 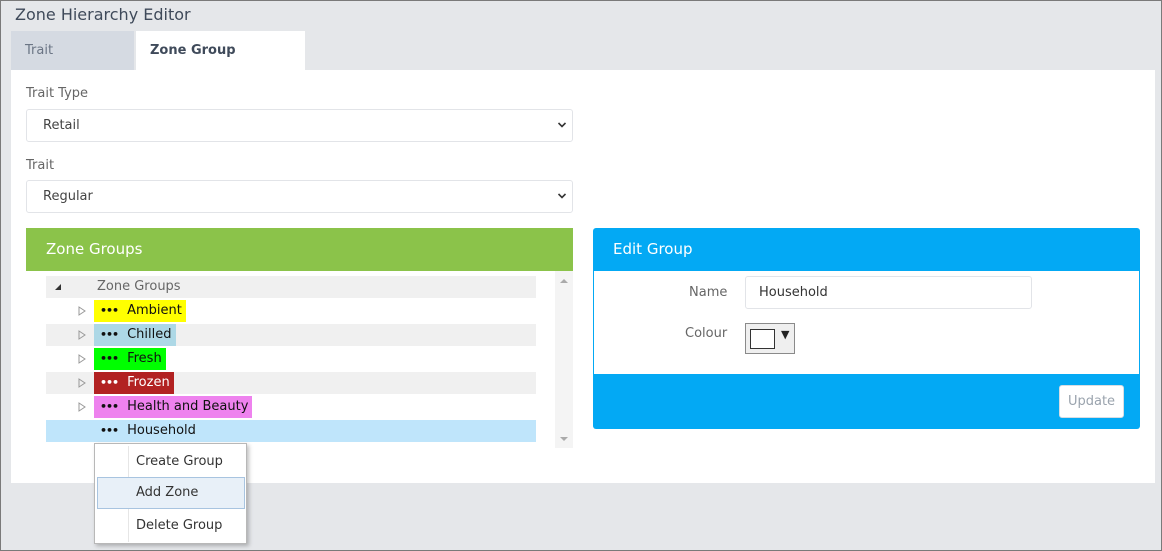 What do you see at coordinates (291, 407) in the screenshot?
I see `tree-item-health-and-beauty: ••• Health and Beauty` at bounding box center [291, 407].